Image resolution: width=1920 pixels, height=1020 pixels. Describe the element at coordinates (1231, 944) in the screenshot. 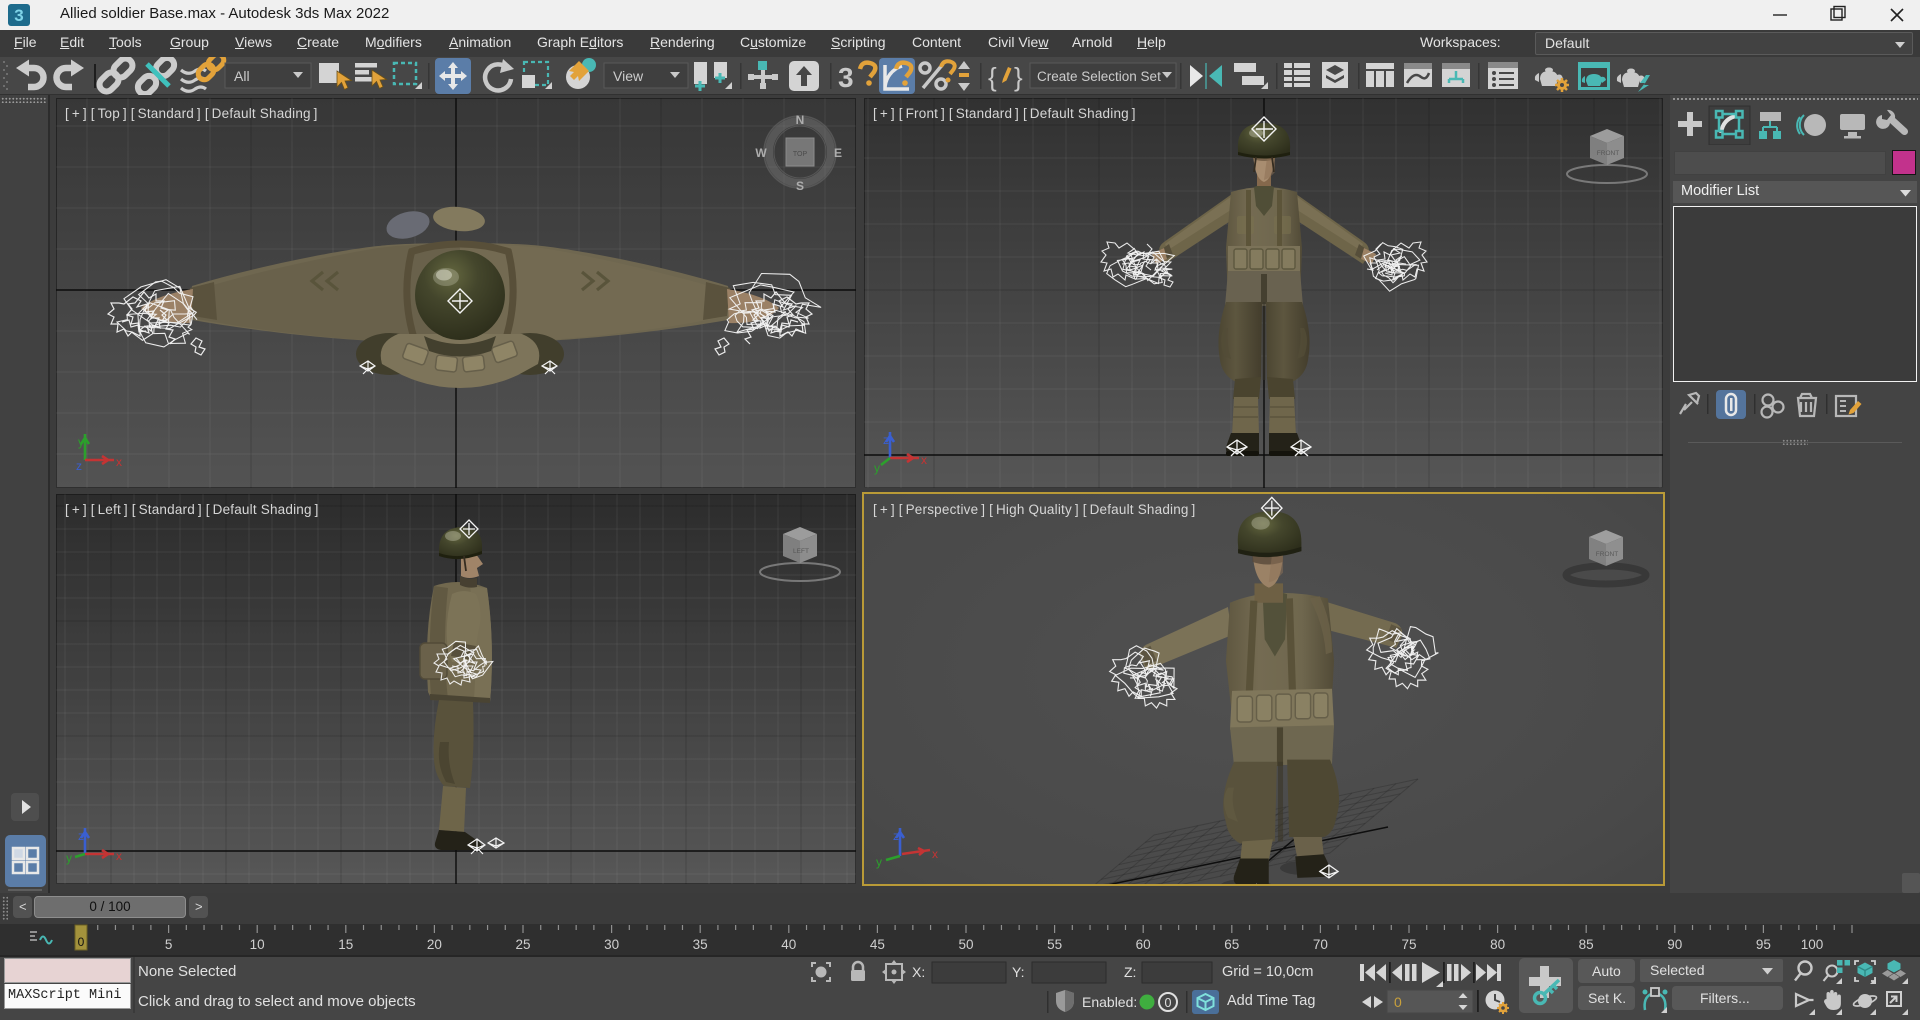

I see `svg-text: 65` at that location.